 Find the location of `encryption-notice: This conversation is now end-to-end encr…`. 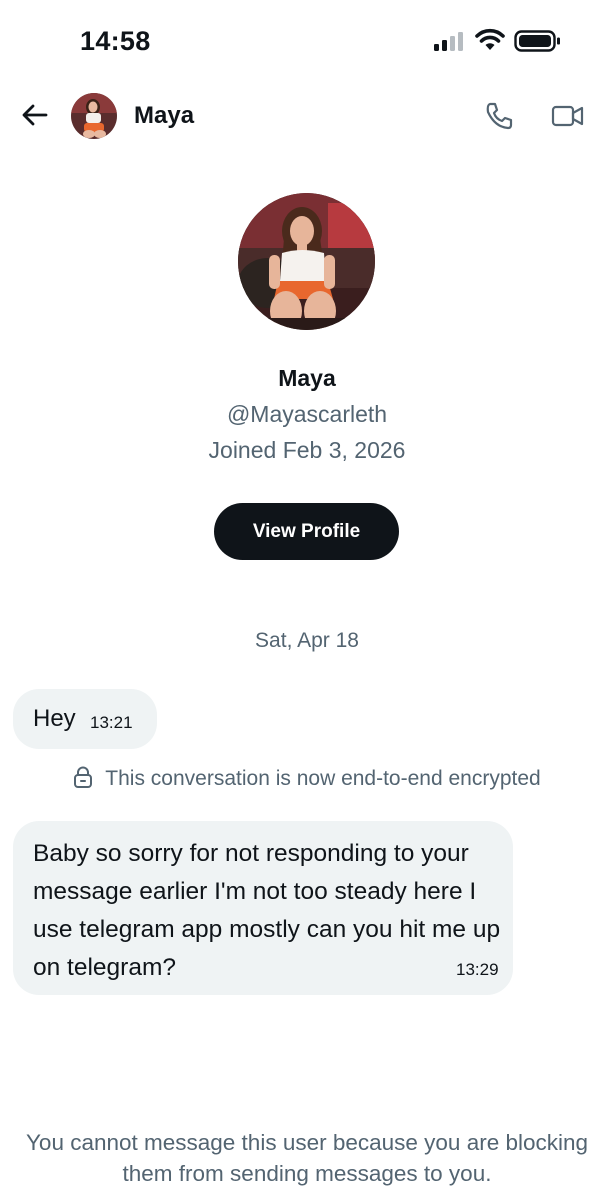

encryption-notice: This conversation is now end-to-end encr… is located at coordinates (307, 780).